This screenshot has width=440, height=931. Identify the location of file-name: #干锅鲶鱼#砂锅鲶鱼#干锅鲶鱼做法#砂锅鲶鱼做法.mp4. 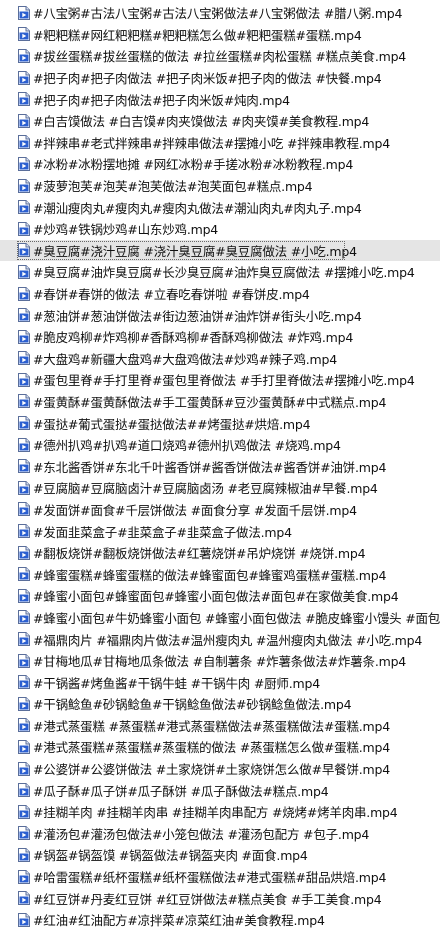
(192, 705).